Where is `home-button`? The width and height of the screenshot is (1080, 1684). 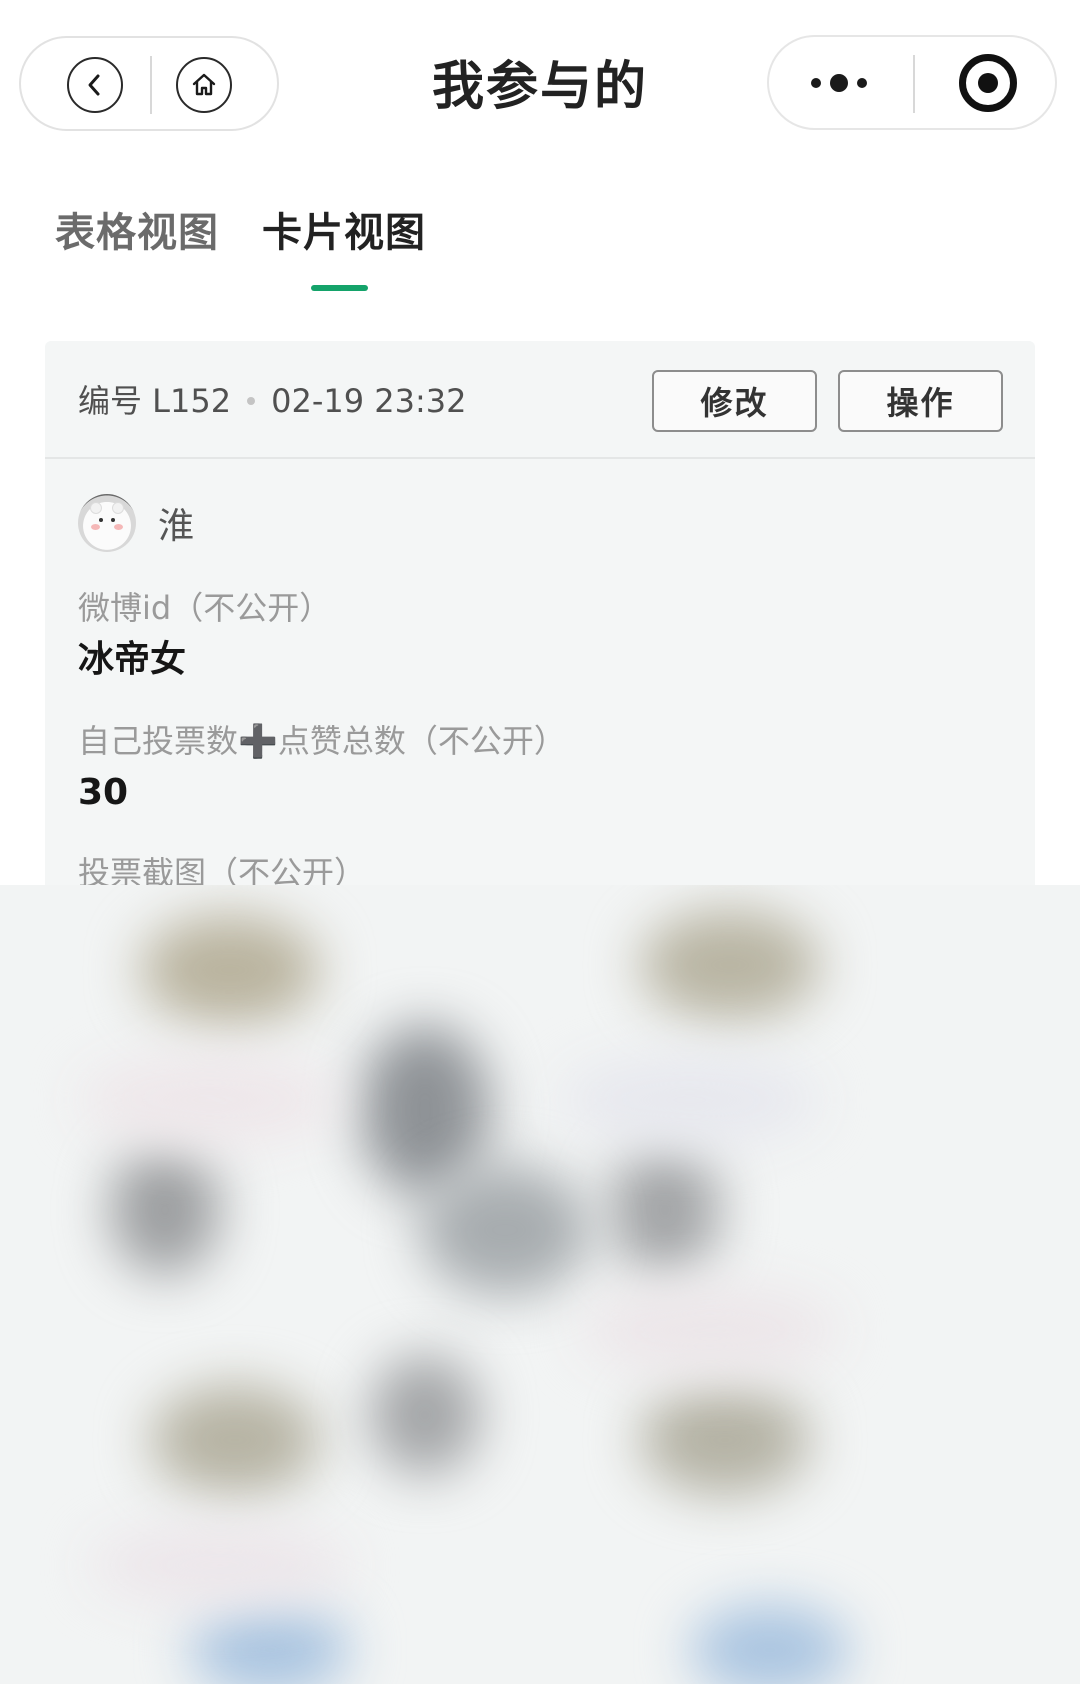
home-button is located at coordinates (204, 85).